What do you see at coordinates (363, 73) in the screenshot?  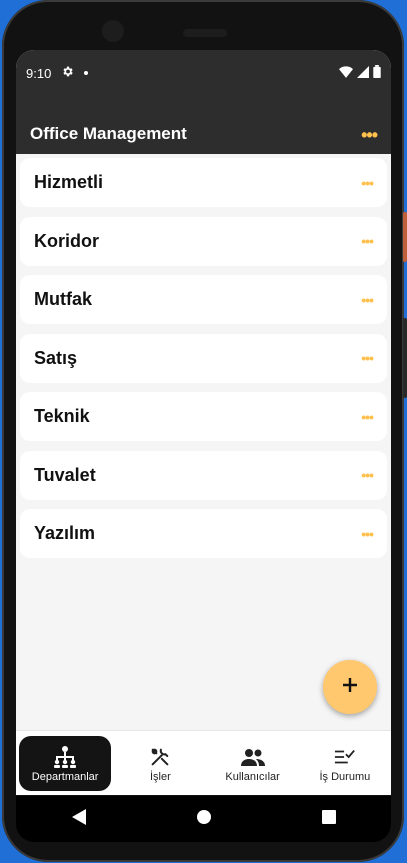 I see `signal-icon` at bounding box center [363, 73].